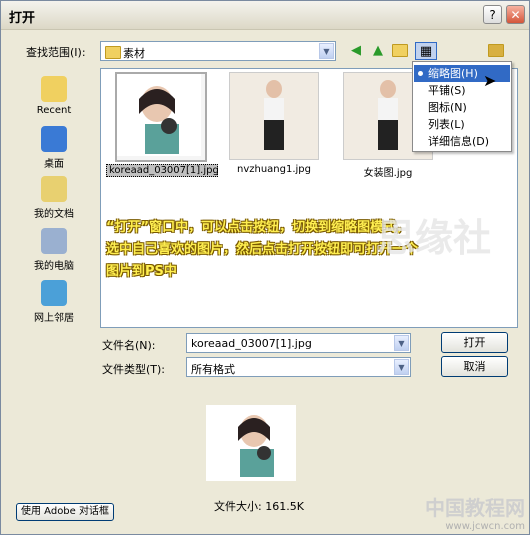  I want to click on filename-value: koreaad_03007[1].jpg, so click(251, 343).